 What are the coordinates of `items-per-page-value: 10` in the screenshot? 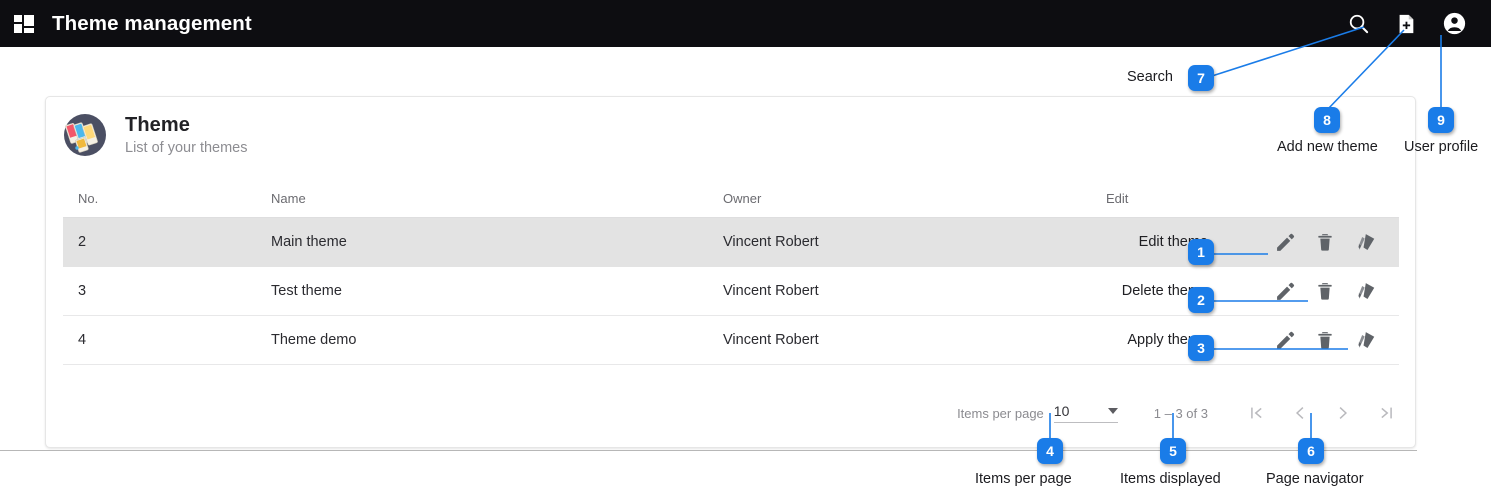 It's located at (1061, 411).